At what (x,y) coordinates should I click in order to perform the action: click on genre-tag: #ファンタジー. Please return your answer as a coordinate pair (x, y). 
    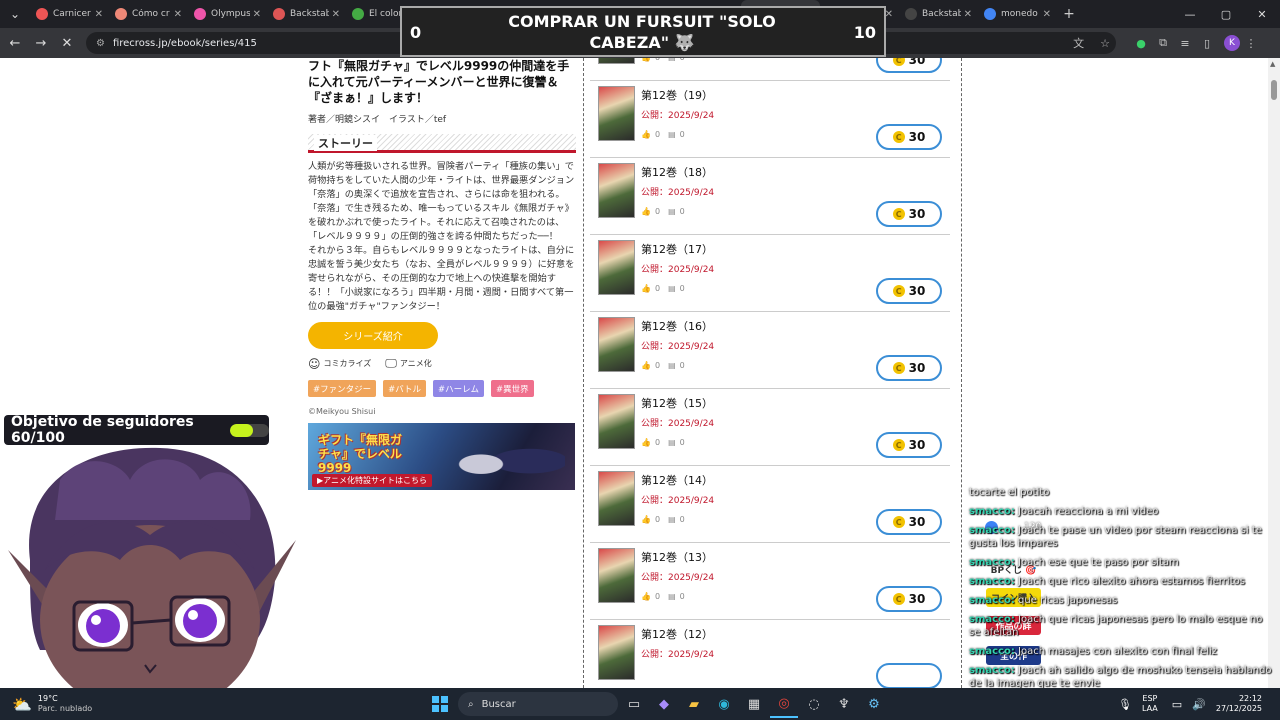
    Looking at the image, I should click on (342, 388).